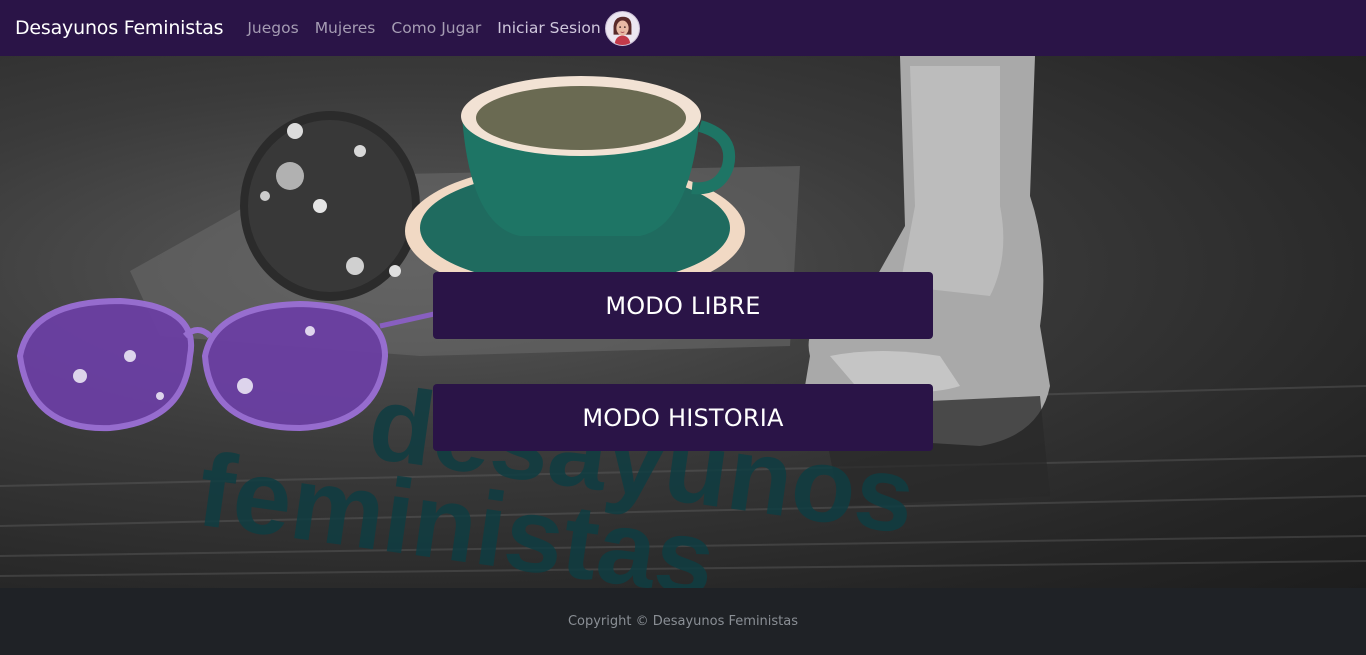 This screenshot has height=655, width=1366. What do you see at coordinates (548, 28) in the screenshot?
I see `login-link: Iniciar Sesion` at bounding box center [548, 28].